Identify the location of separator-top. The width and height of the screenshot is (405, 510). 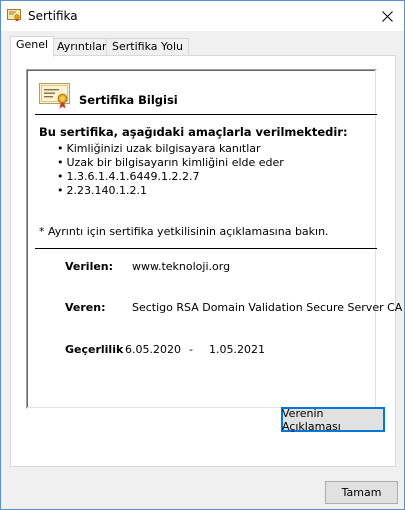
(206, 114).